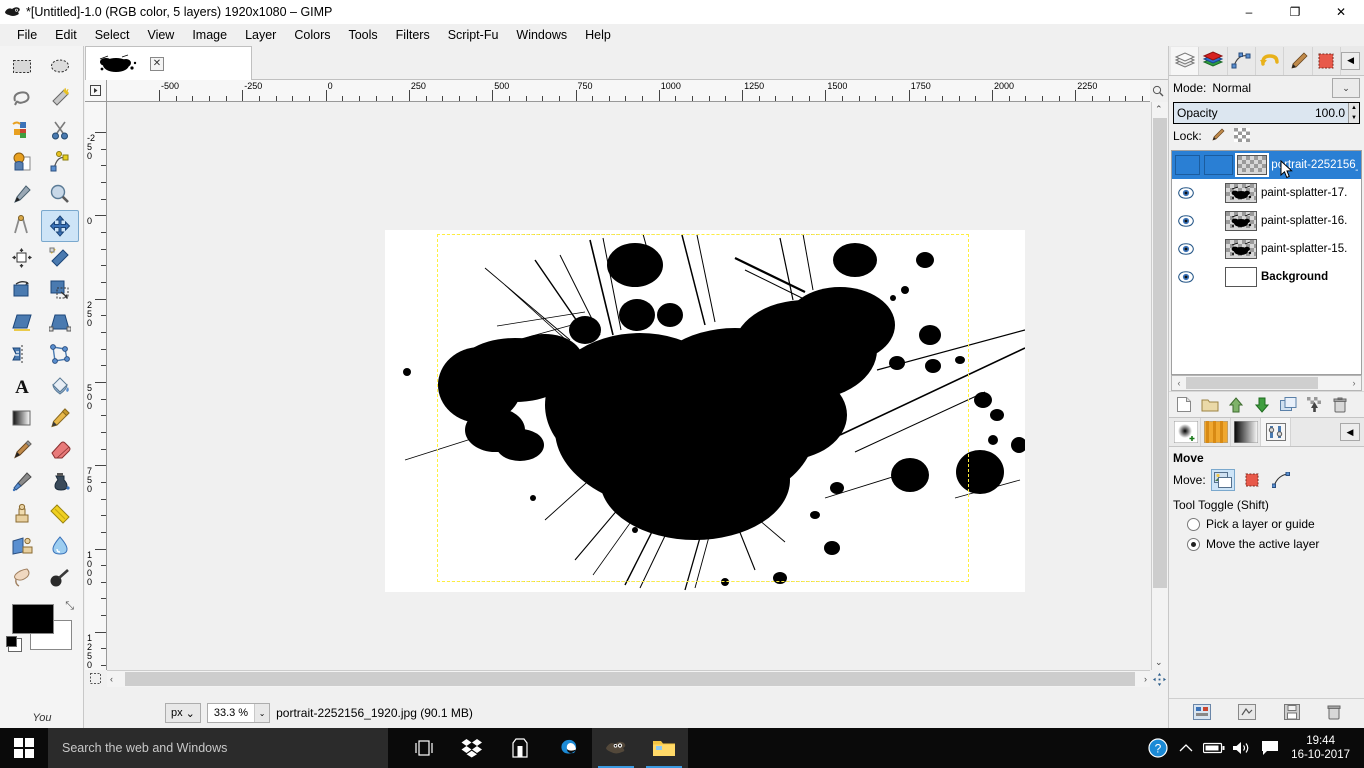  Describe the element at coordinates (22, 98) in the screenshot. I see `free-select-icon` at that location.